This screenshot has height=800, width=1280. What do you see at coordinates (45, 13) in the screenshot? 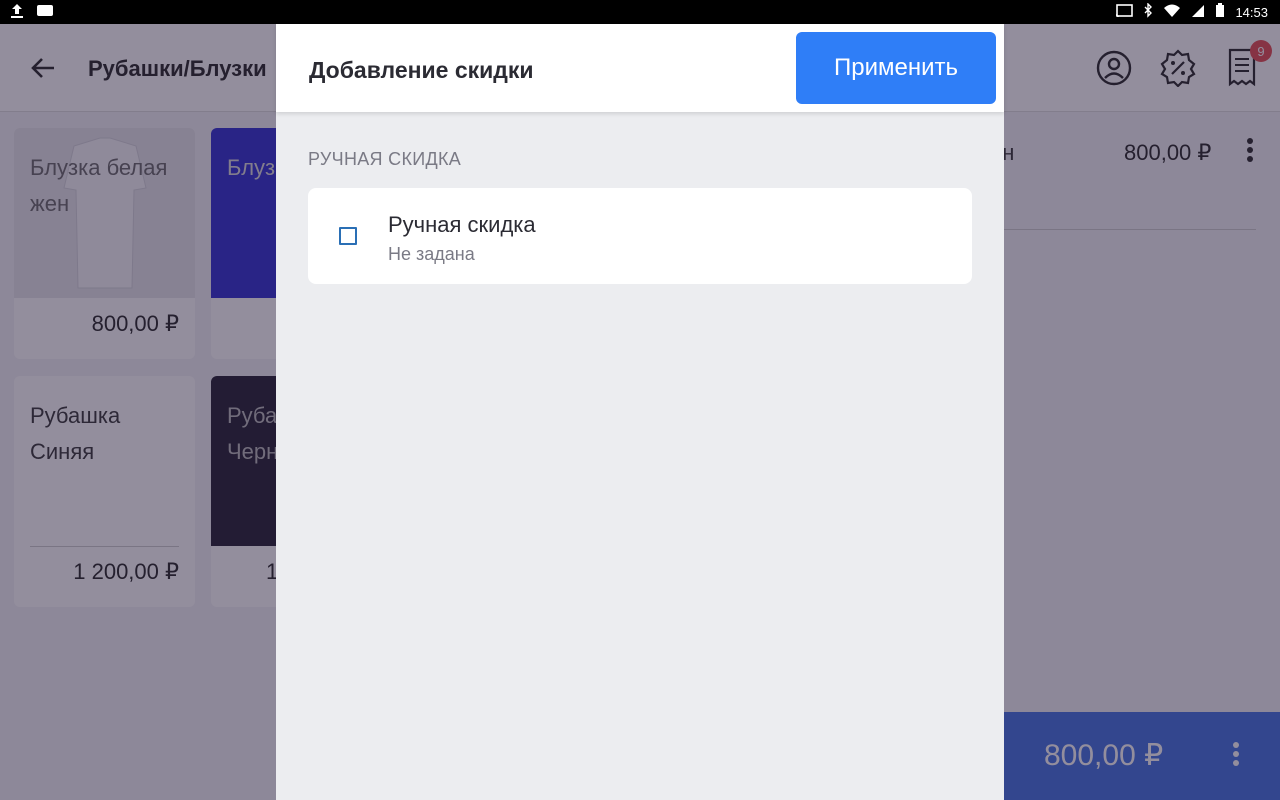
I see `message-icon` at bounding box center [45, 13].